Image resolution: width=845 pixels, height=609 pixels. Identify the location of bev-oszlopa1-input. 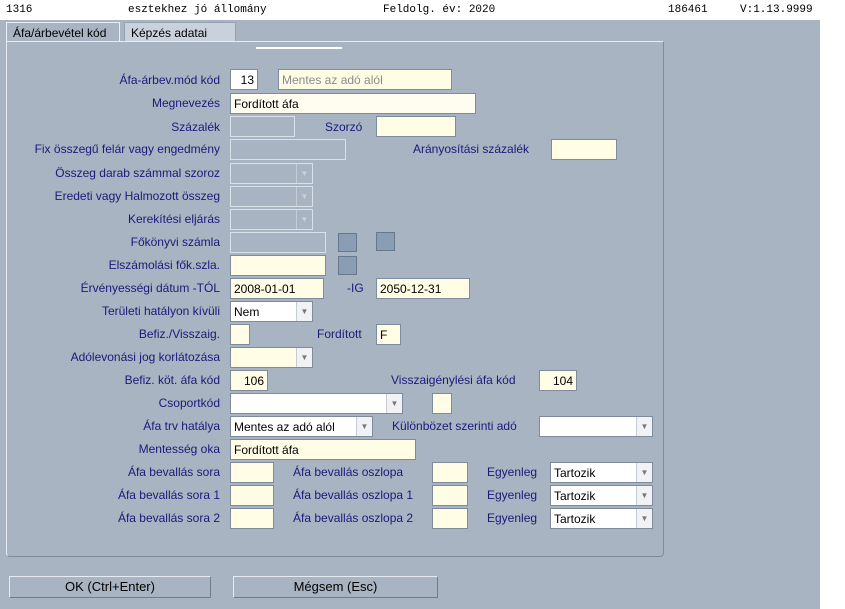
(450, 495).